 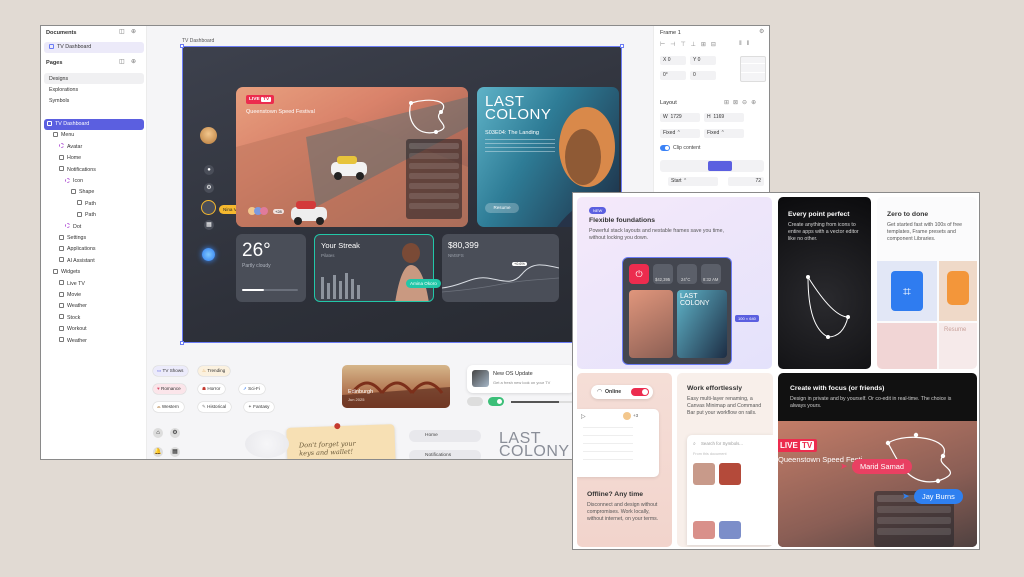 I want to click on page-item-designs: Designs, so click(x=58, y=79).